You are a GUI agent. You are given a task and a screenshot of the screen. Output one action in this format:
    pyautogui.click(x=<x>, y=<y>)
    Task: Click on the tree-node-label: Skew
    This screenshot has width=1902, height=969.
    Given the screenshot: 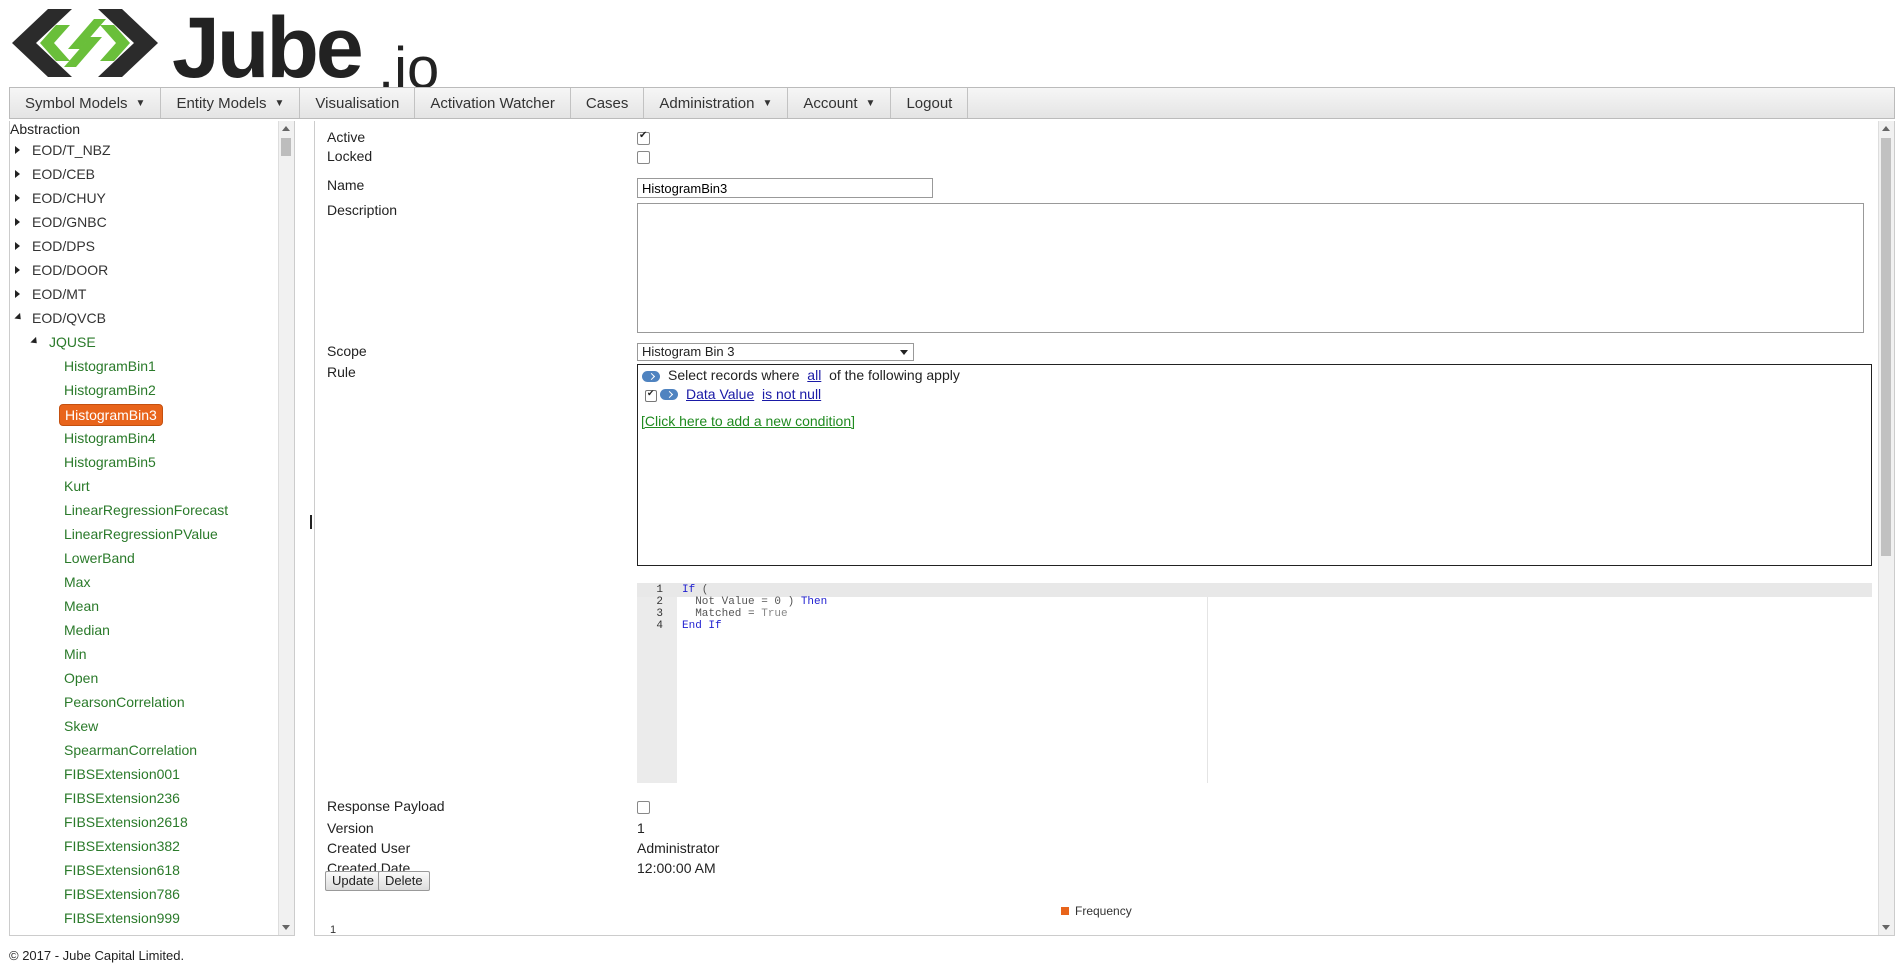 What is the action you would take?
    pyautogui.click(x=81, y=726)
    